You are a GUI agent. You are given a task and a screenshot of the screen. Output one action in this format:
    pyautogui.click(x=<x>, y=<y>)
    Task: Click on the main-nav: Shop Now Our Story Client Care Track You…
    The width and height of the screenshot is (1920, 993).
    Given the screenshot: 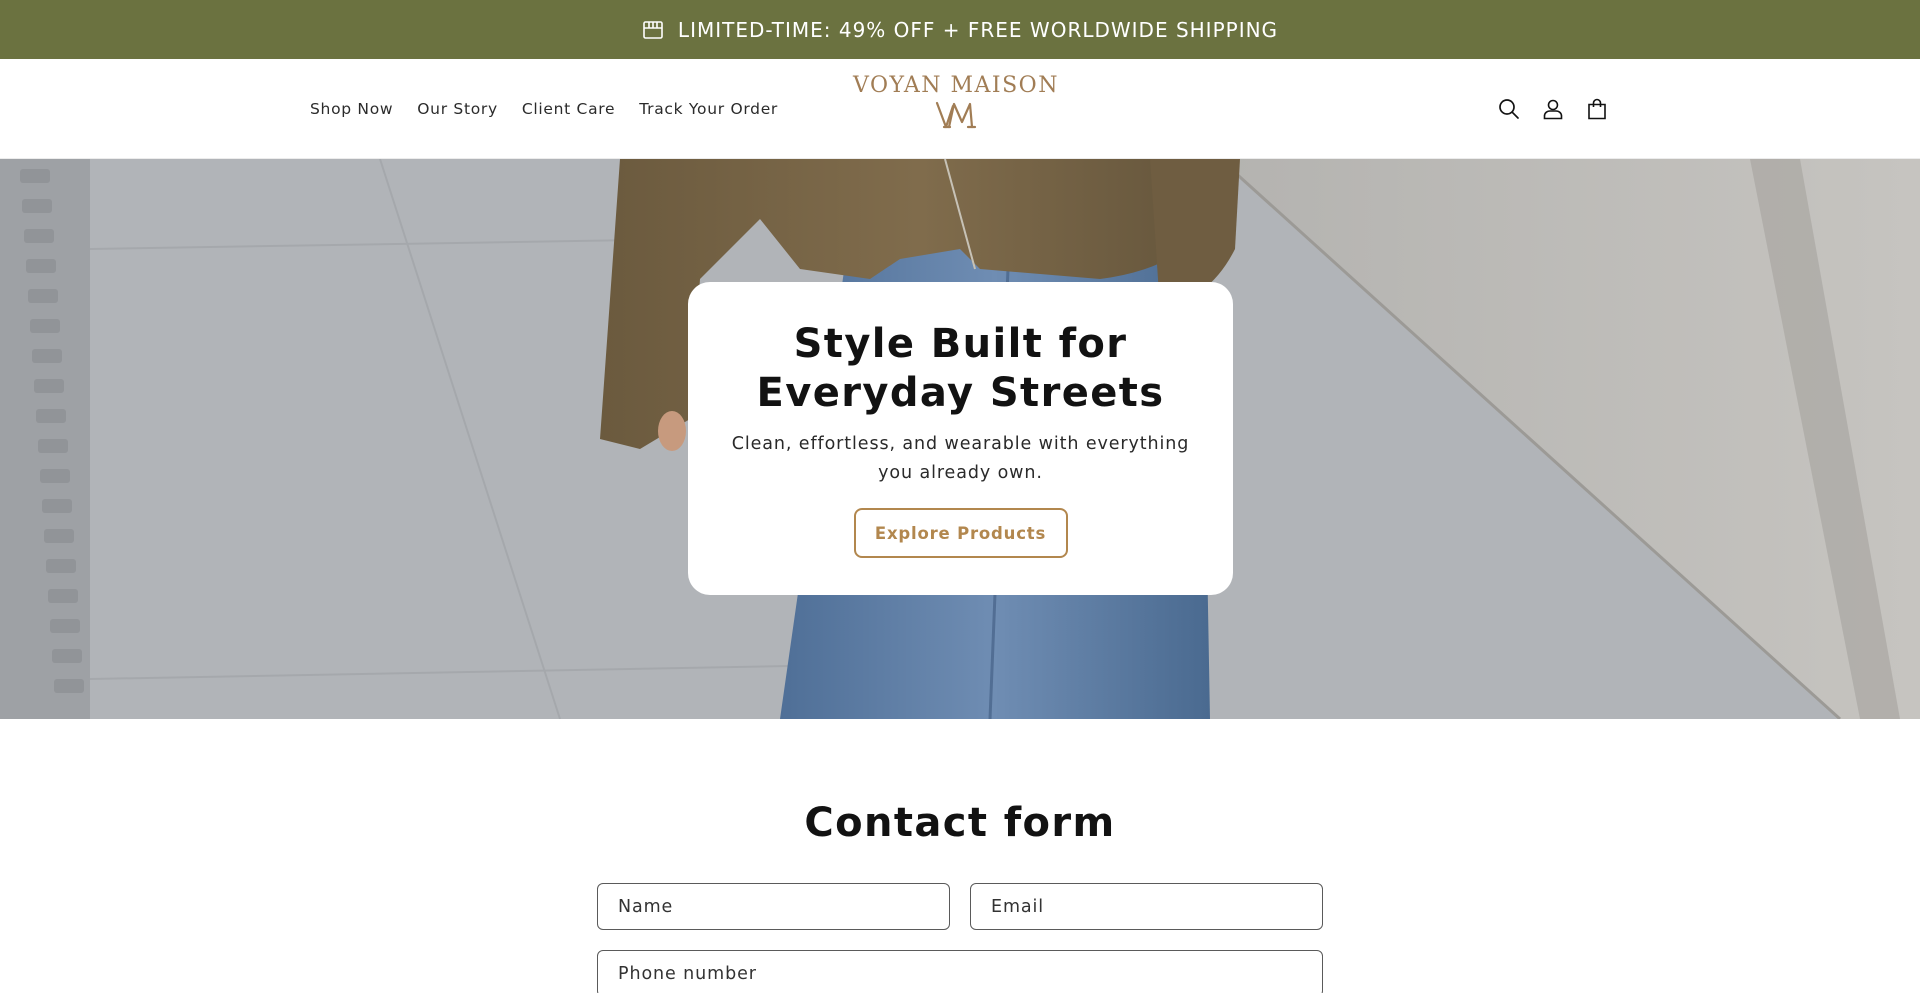 What is the action you would take?
    pyautogui.click(x=544, y=109)
    